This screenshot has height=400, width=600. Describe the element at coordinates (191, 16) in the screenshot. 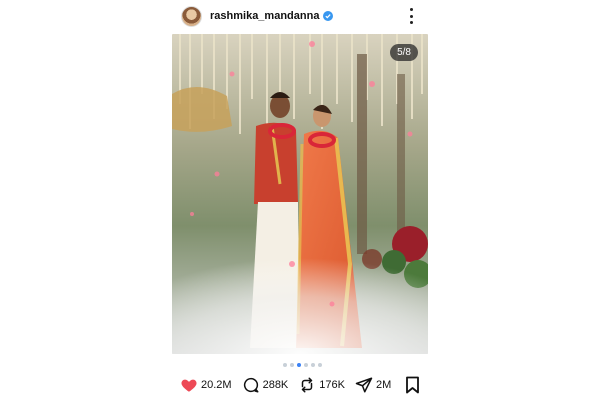

I see `avatar` at that location.